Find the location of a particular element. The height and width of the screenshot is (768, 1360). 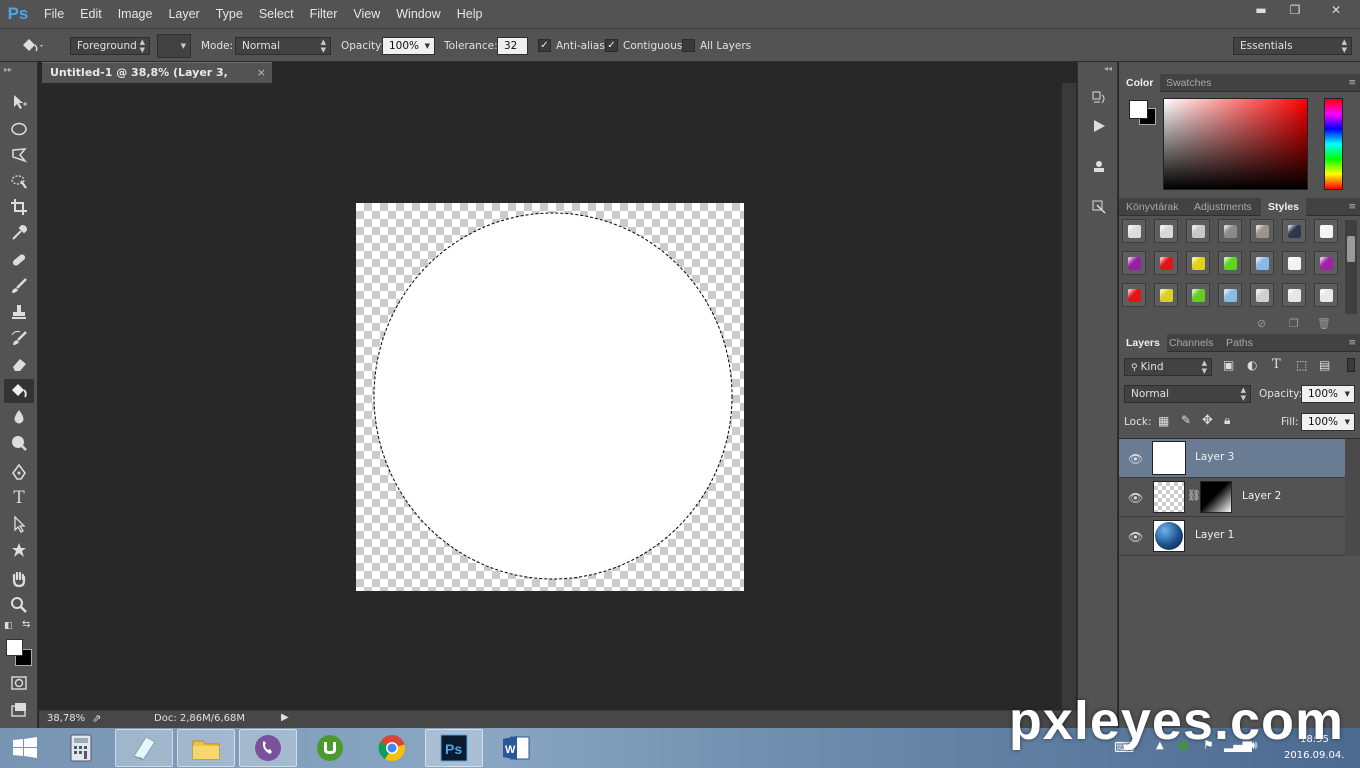

menu-type: Type is located at coordinates (229, 14).